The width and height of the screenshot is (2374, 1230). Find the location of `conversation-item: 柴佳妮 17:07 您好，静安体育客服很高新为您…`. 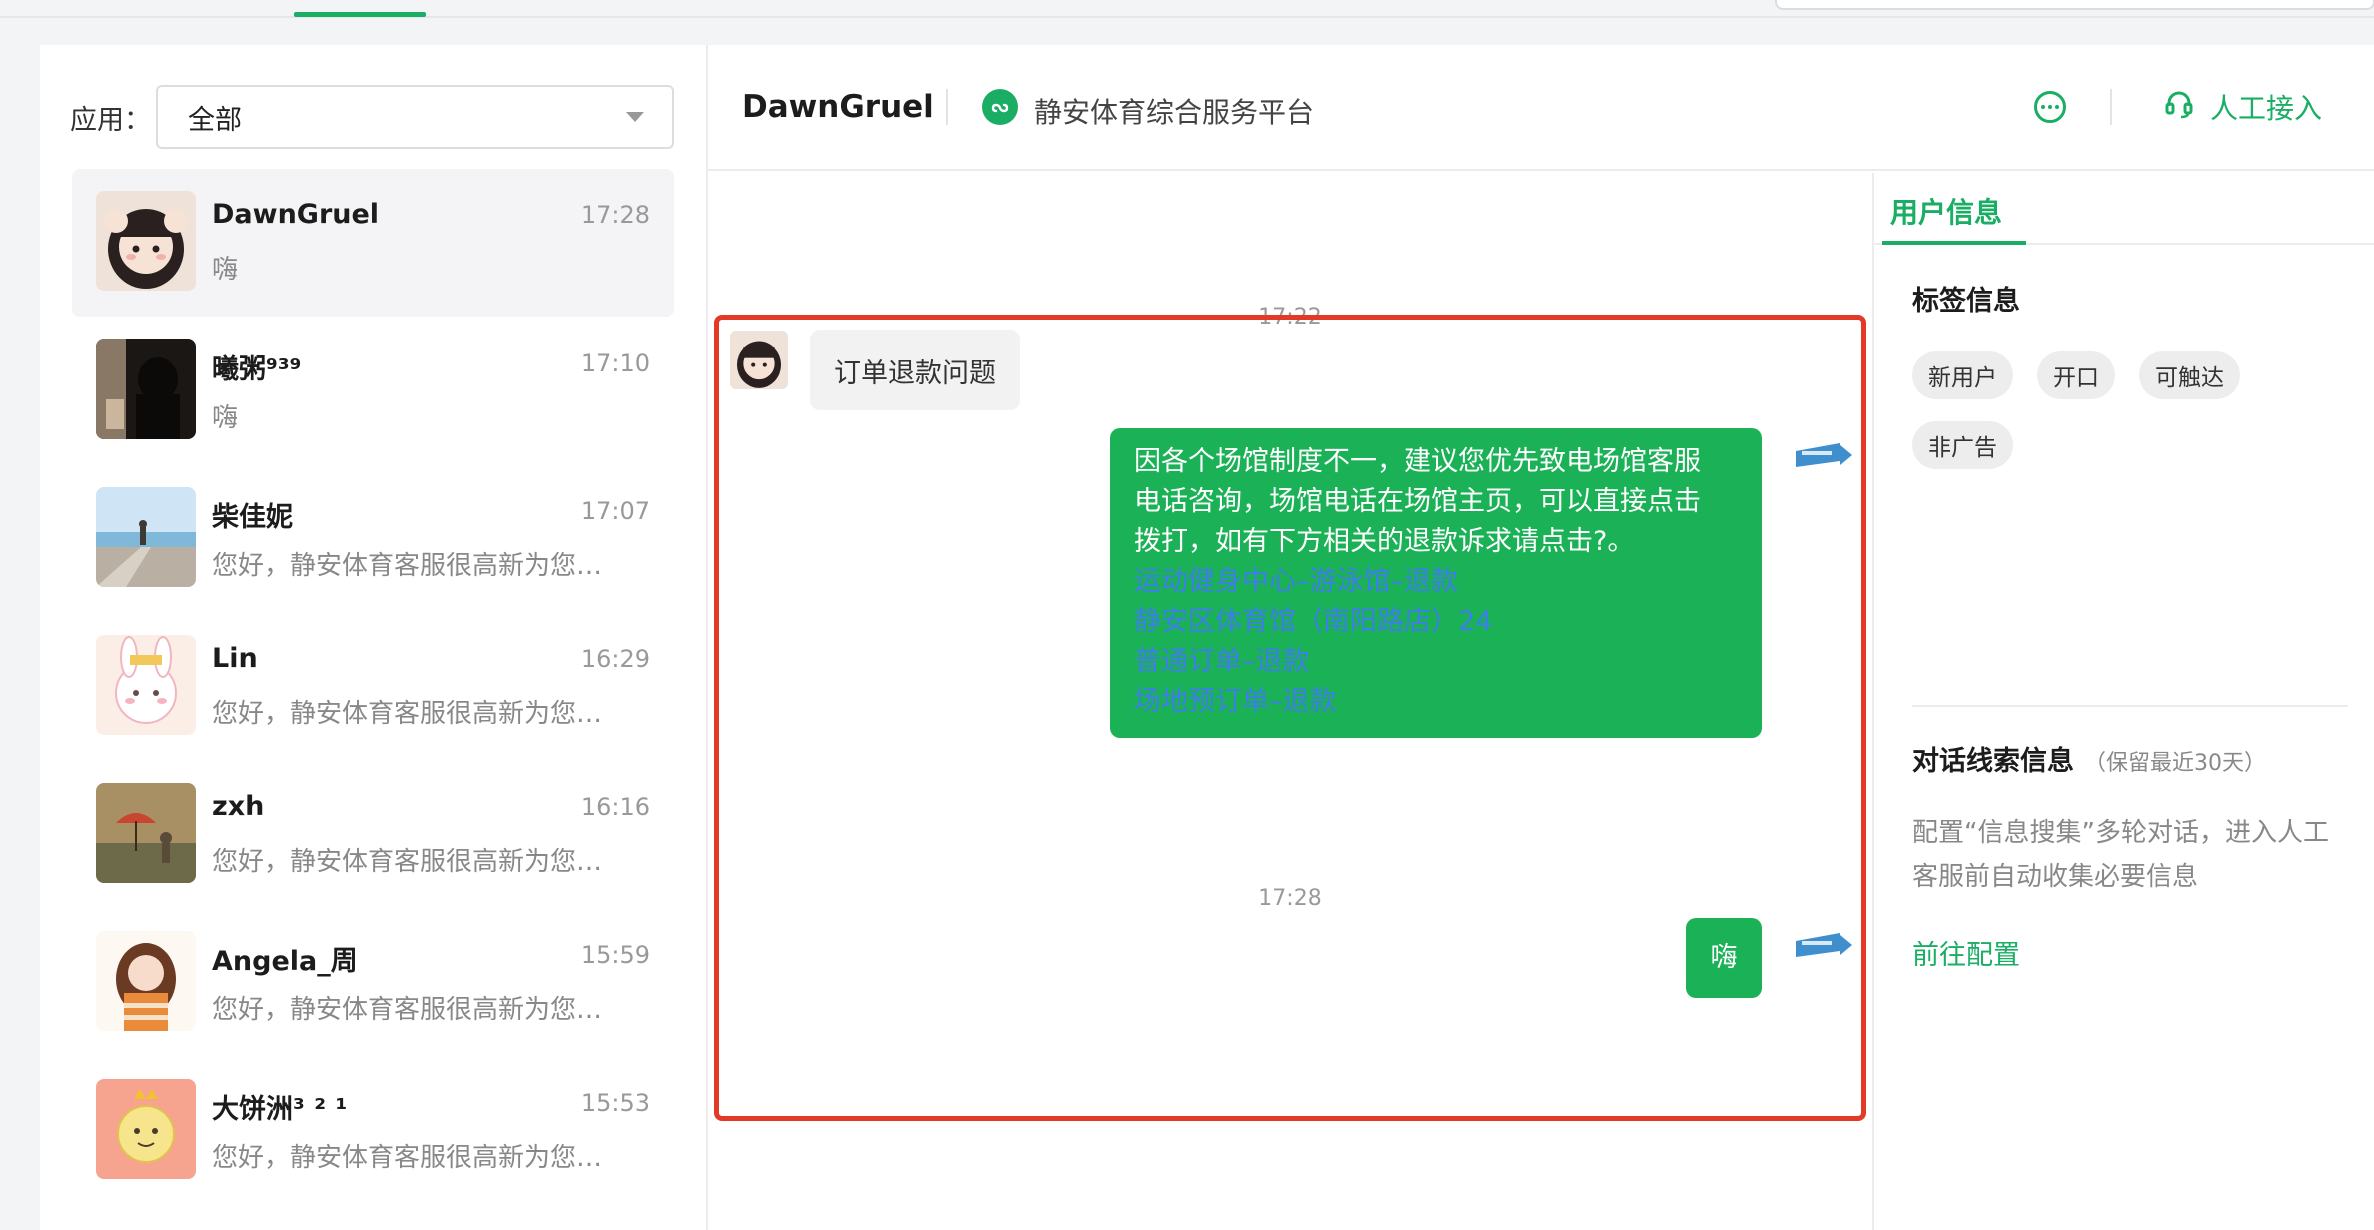

conversation-item: 柴佳妮 17:07 您好，静安体育客服很高新为您… is located at coordinates (373, 539).